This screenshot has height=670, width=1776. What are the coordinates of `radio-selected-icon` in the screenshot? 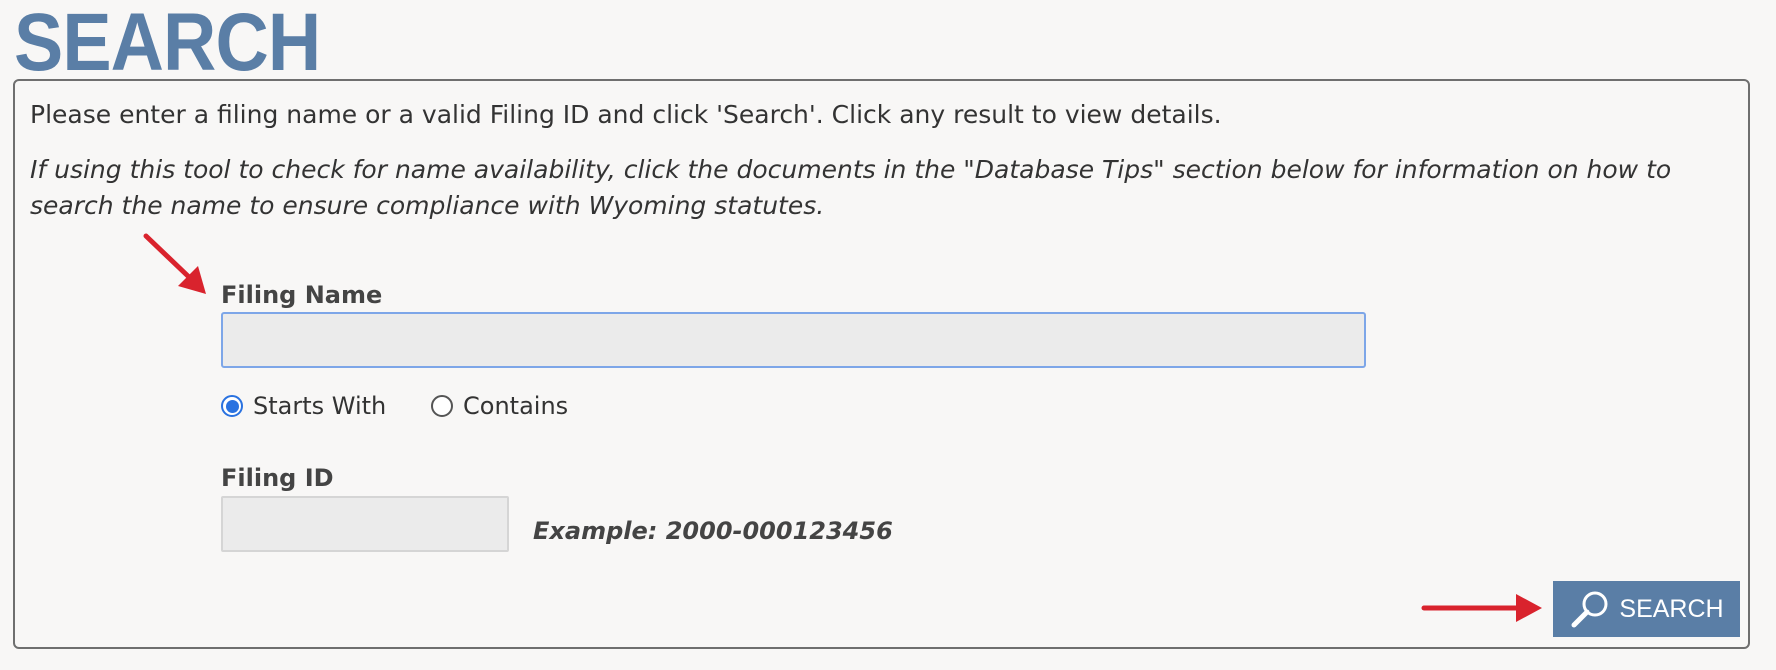 It's located at (232, 406).